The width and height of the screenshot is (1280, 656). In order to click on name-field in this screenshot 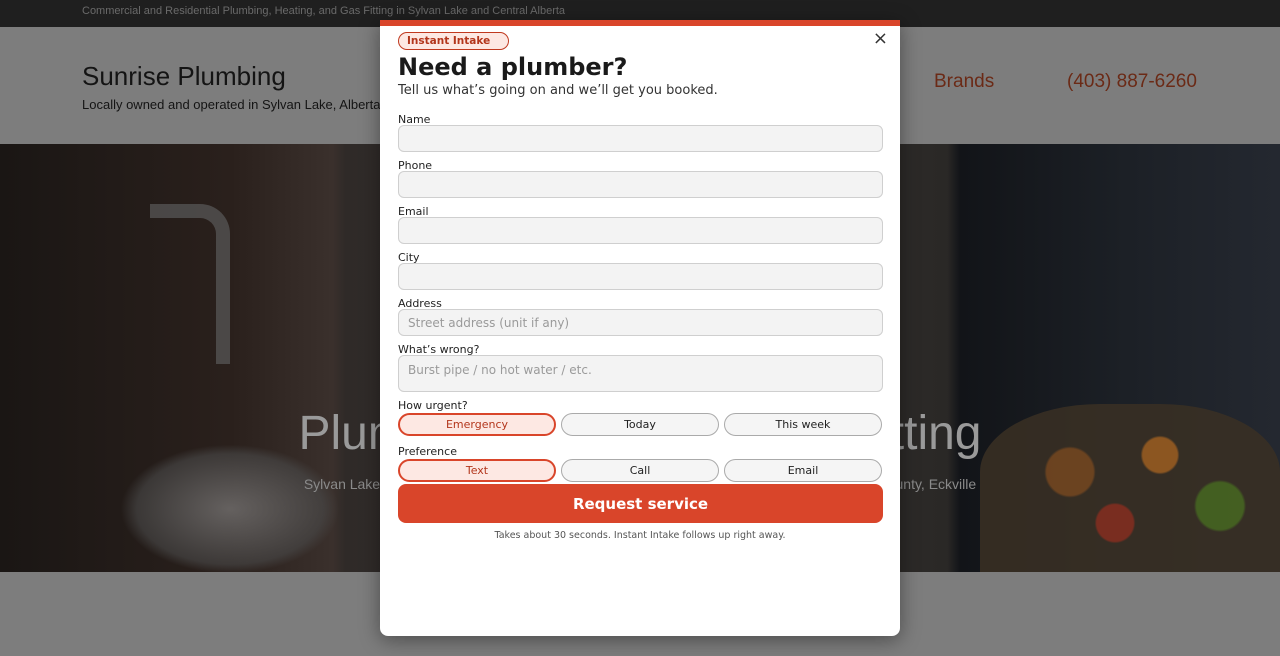, I will do `click(640, 138)`.